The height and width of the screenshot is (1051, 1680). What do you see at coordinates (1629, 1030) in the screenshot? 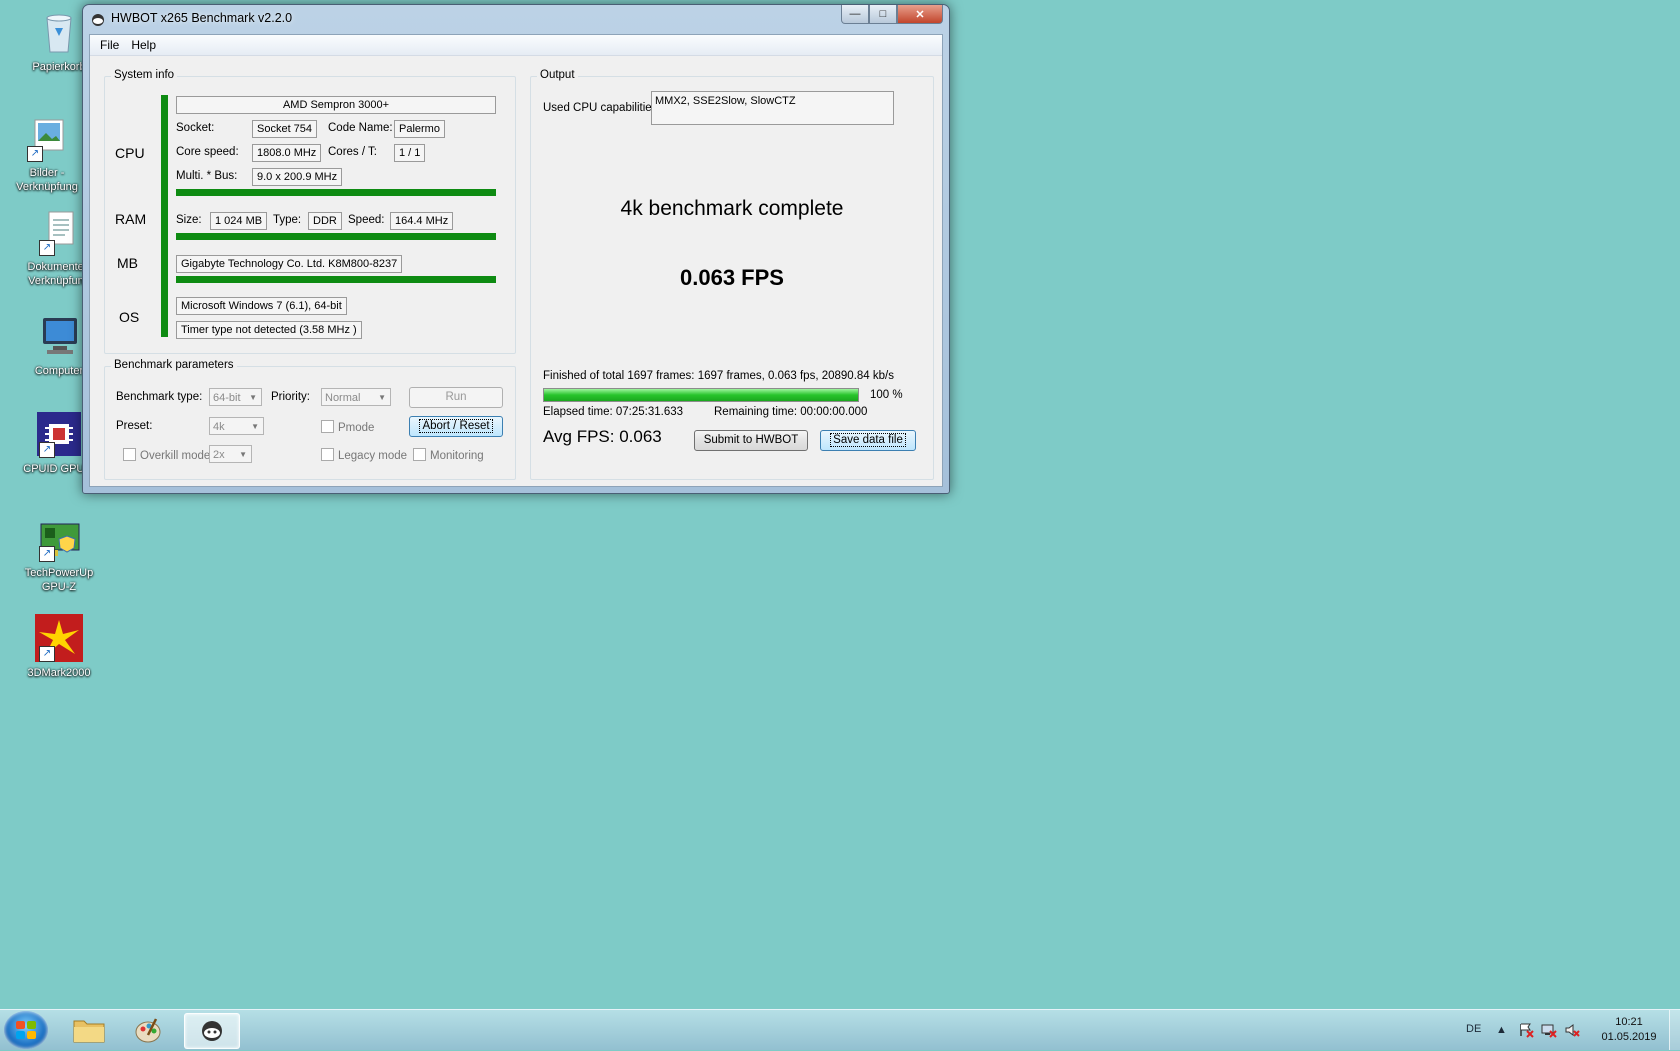
I see `clock: 10:21 01.05.2019` at bounding box center [1629, 1030].